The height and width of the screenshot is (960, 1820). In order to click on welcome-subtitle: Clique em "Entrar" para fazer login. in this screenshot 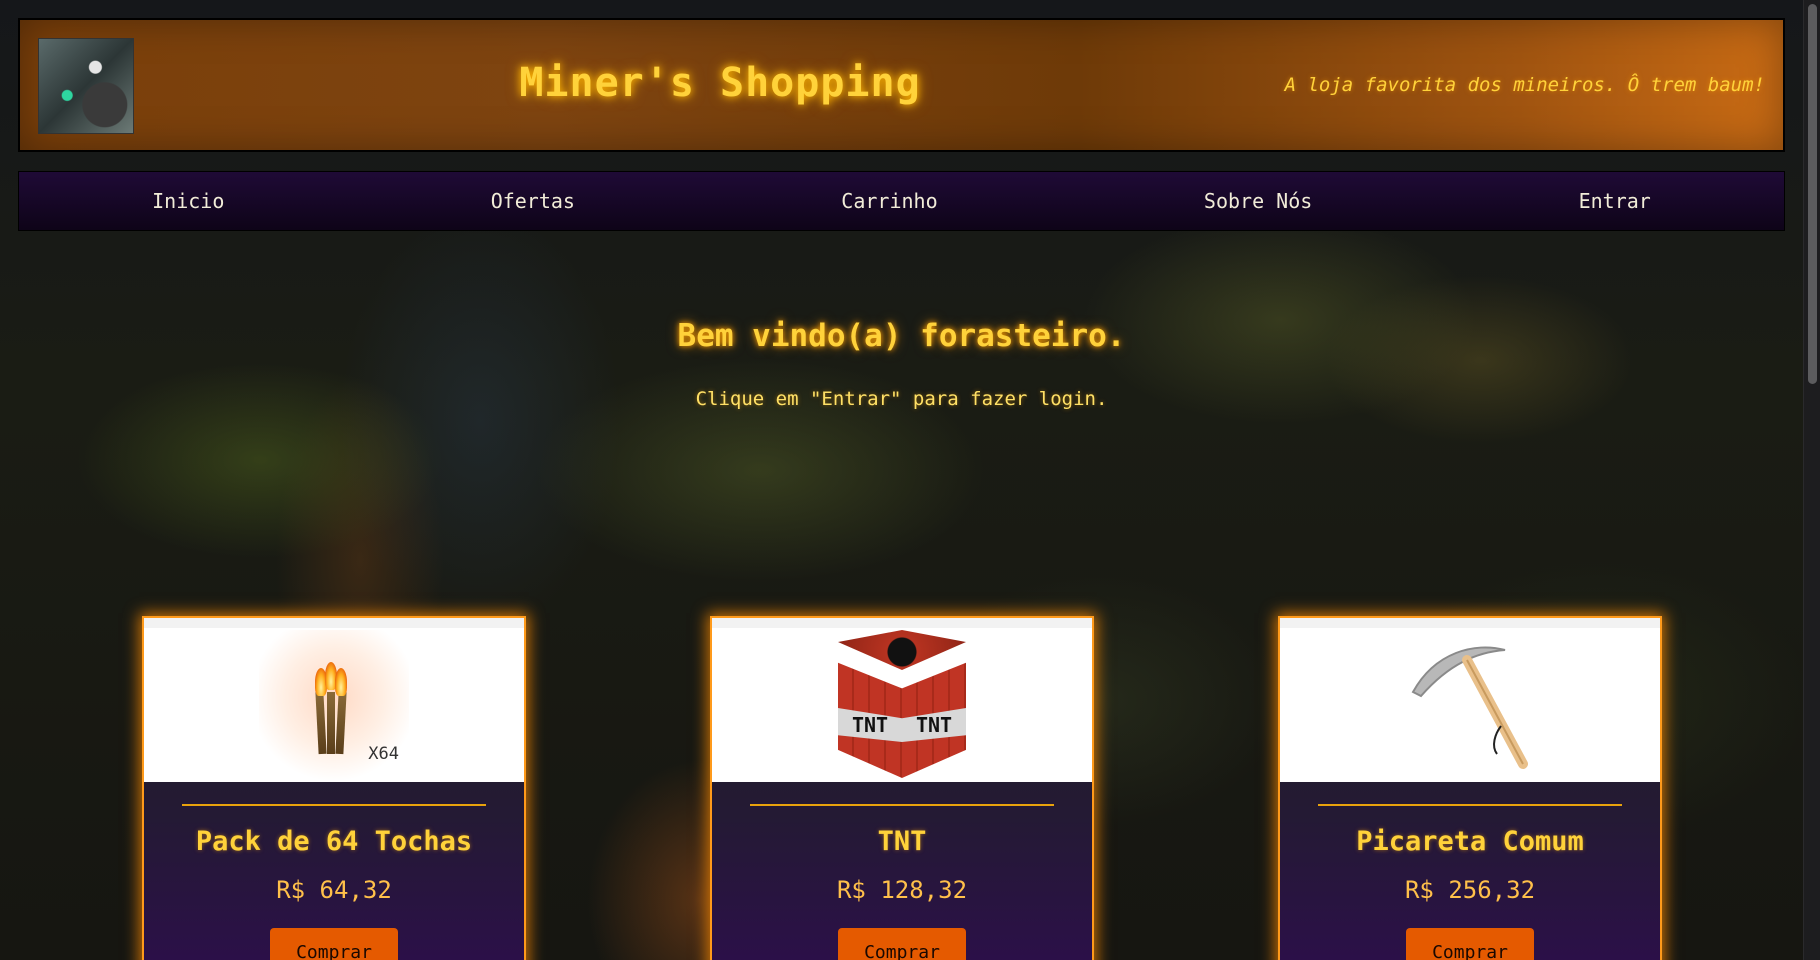, I will do `click(901, 399)`.